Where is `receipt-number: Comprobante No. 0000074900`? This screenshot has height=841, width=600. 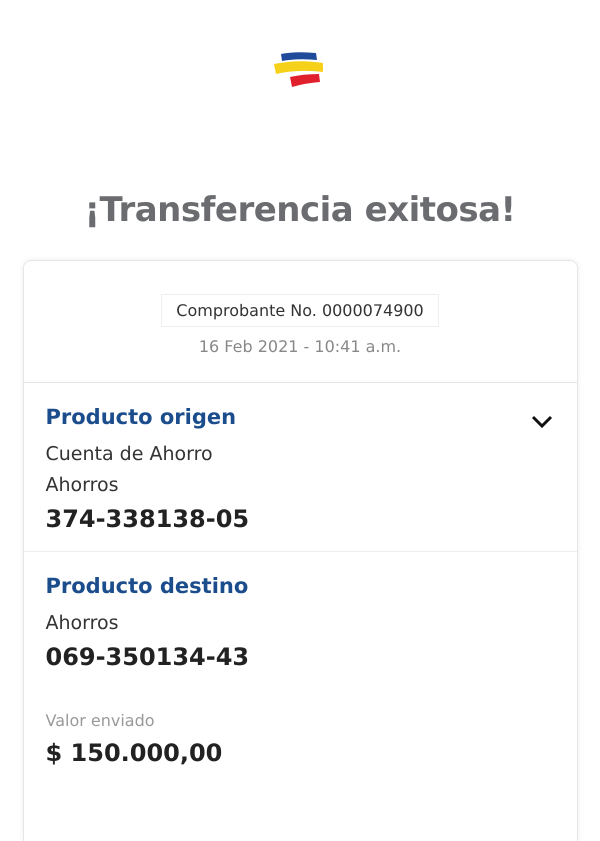
receipt-number: Comprobante No. 0000074900 is located at coordinates (300, 310).